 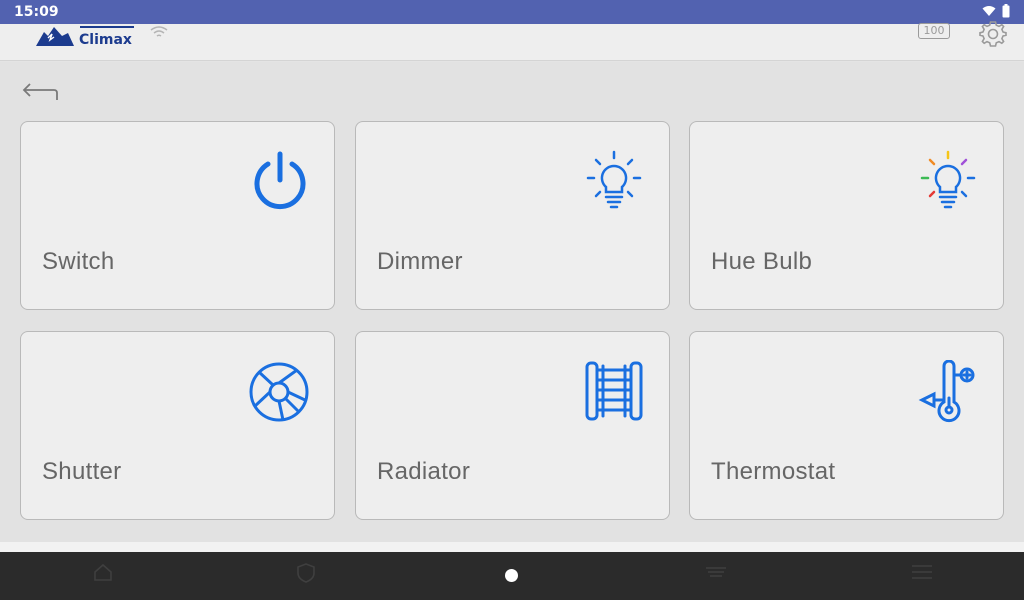 What do you see at coordinates (306, 573) in the screenshot?
I see `shield-icon` at bounding box center [306, 573].